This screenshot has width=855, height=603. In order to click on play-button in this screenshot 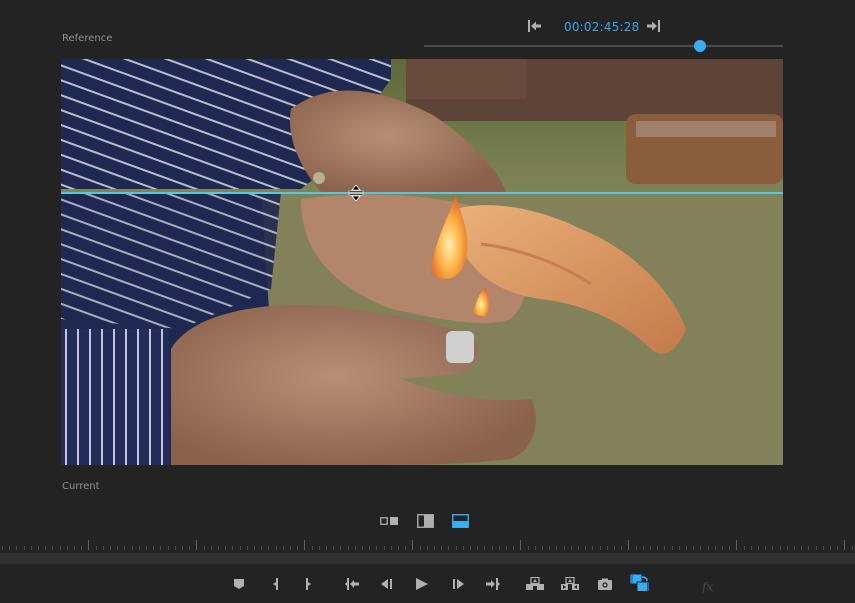, I will do `click(422, 583)`.